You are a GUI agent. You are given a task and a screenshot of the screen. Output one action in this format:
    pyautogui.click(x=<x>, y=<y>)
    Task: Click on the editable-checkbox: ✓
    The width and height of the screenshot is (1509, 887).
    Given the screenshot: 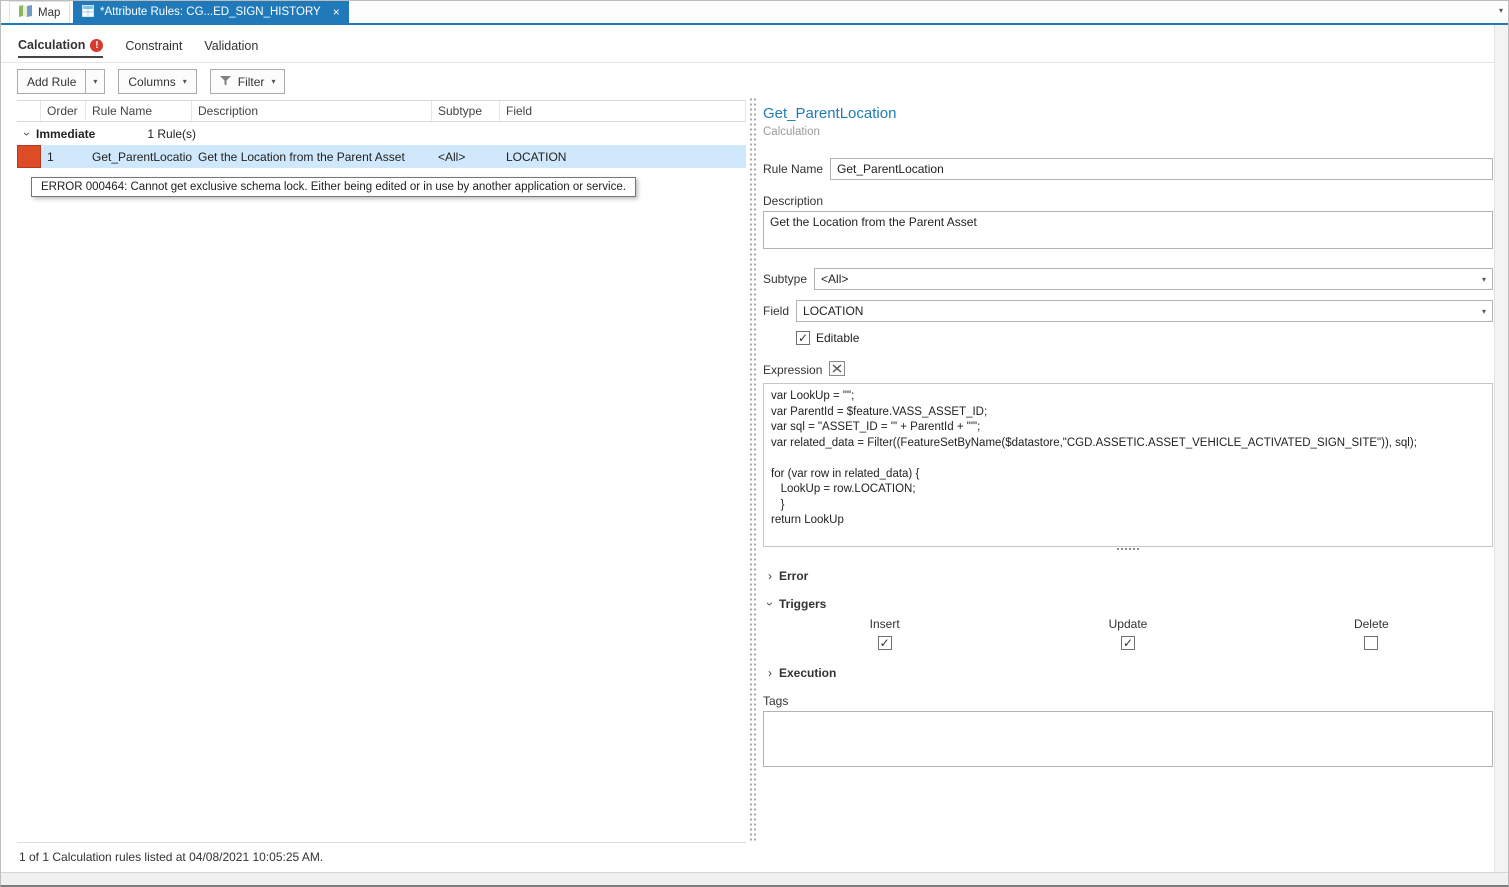 What is the action you would take?
    pyautogui.click(x=803, y=338)
    